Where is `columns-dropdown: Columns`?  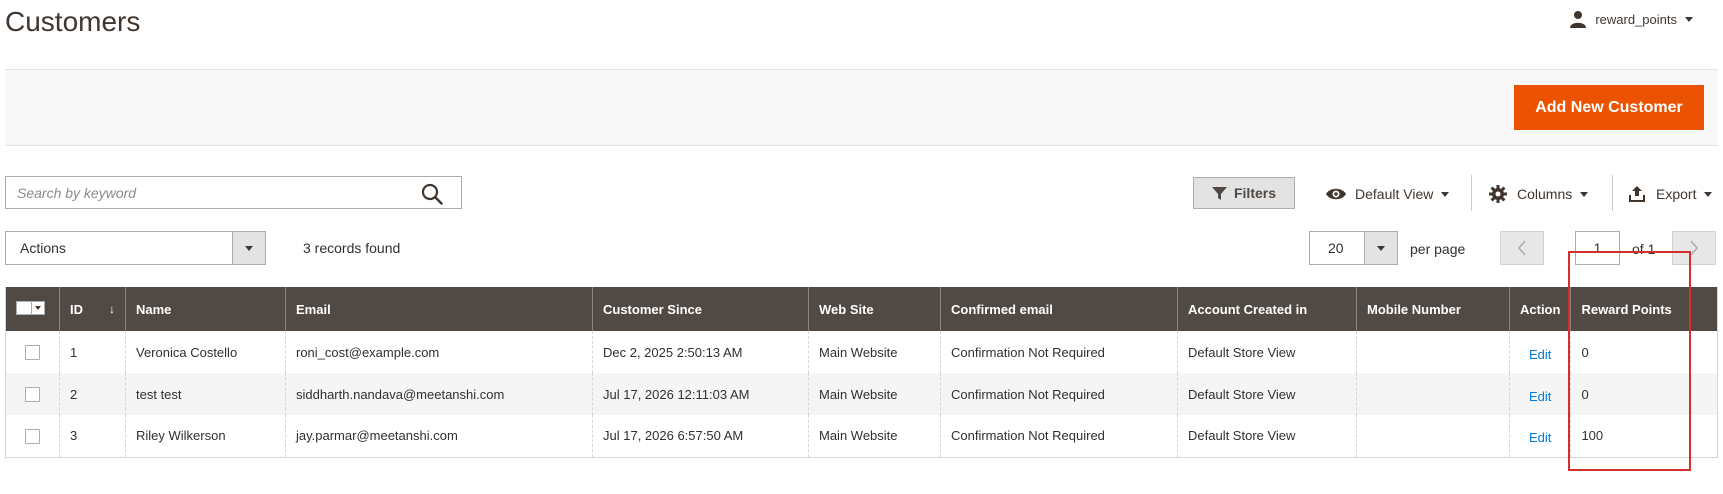 columns-dropdown: Columns is located at coordinates (1538, 194).